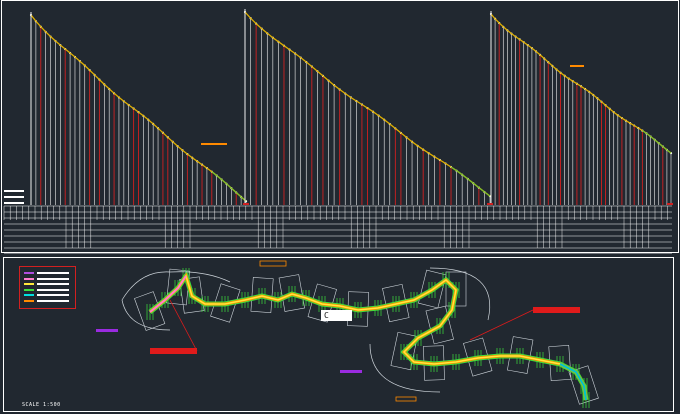 This screenshot has height=414, width=680. What do you see at coordinates (29, 273) in the screenshot?
I see `purple-line-icon` at bounding box center [29, 273].